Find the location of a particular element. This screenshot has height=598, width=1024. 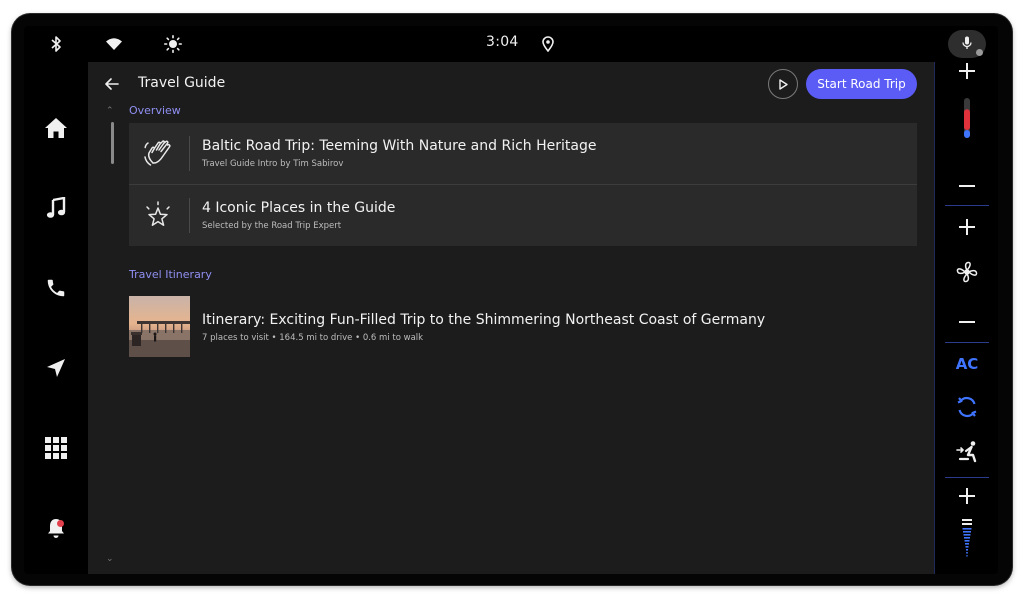

scrollbar-thumb is located at coordinates (112, 143).